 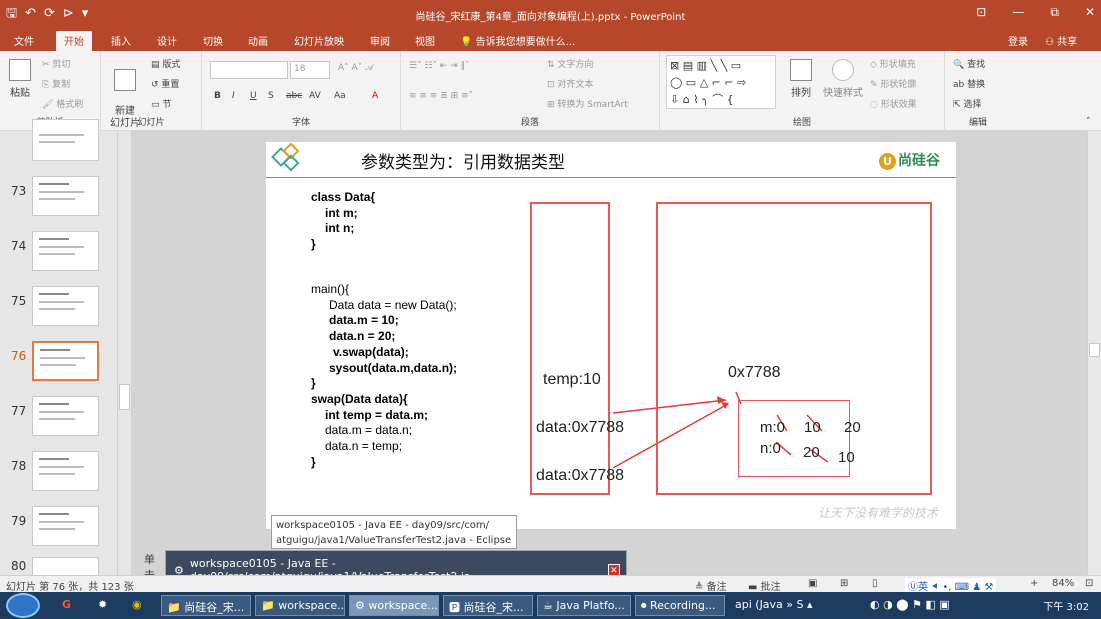 What do you see at coordinates (1034, 583) in the screenshot?
I see `zoom-in-icon: +` at bounding box center [1034, 583].